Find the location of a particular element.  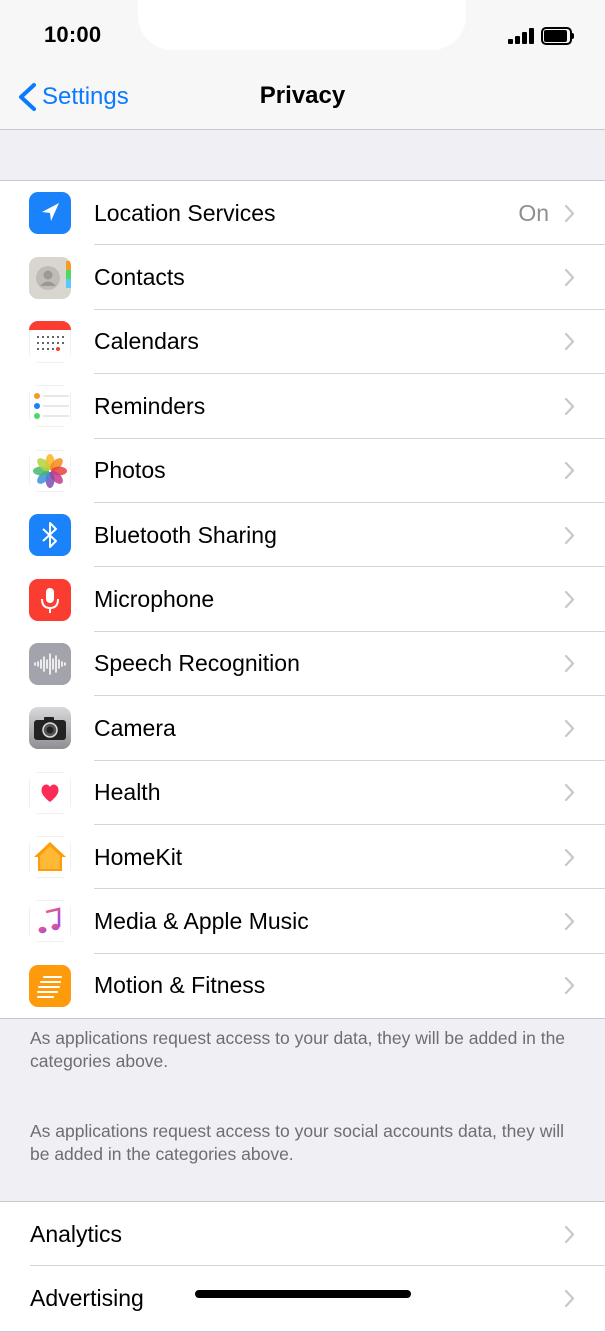

privacy-row-calendars: Calendars is located at coordinates (302, 342).